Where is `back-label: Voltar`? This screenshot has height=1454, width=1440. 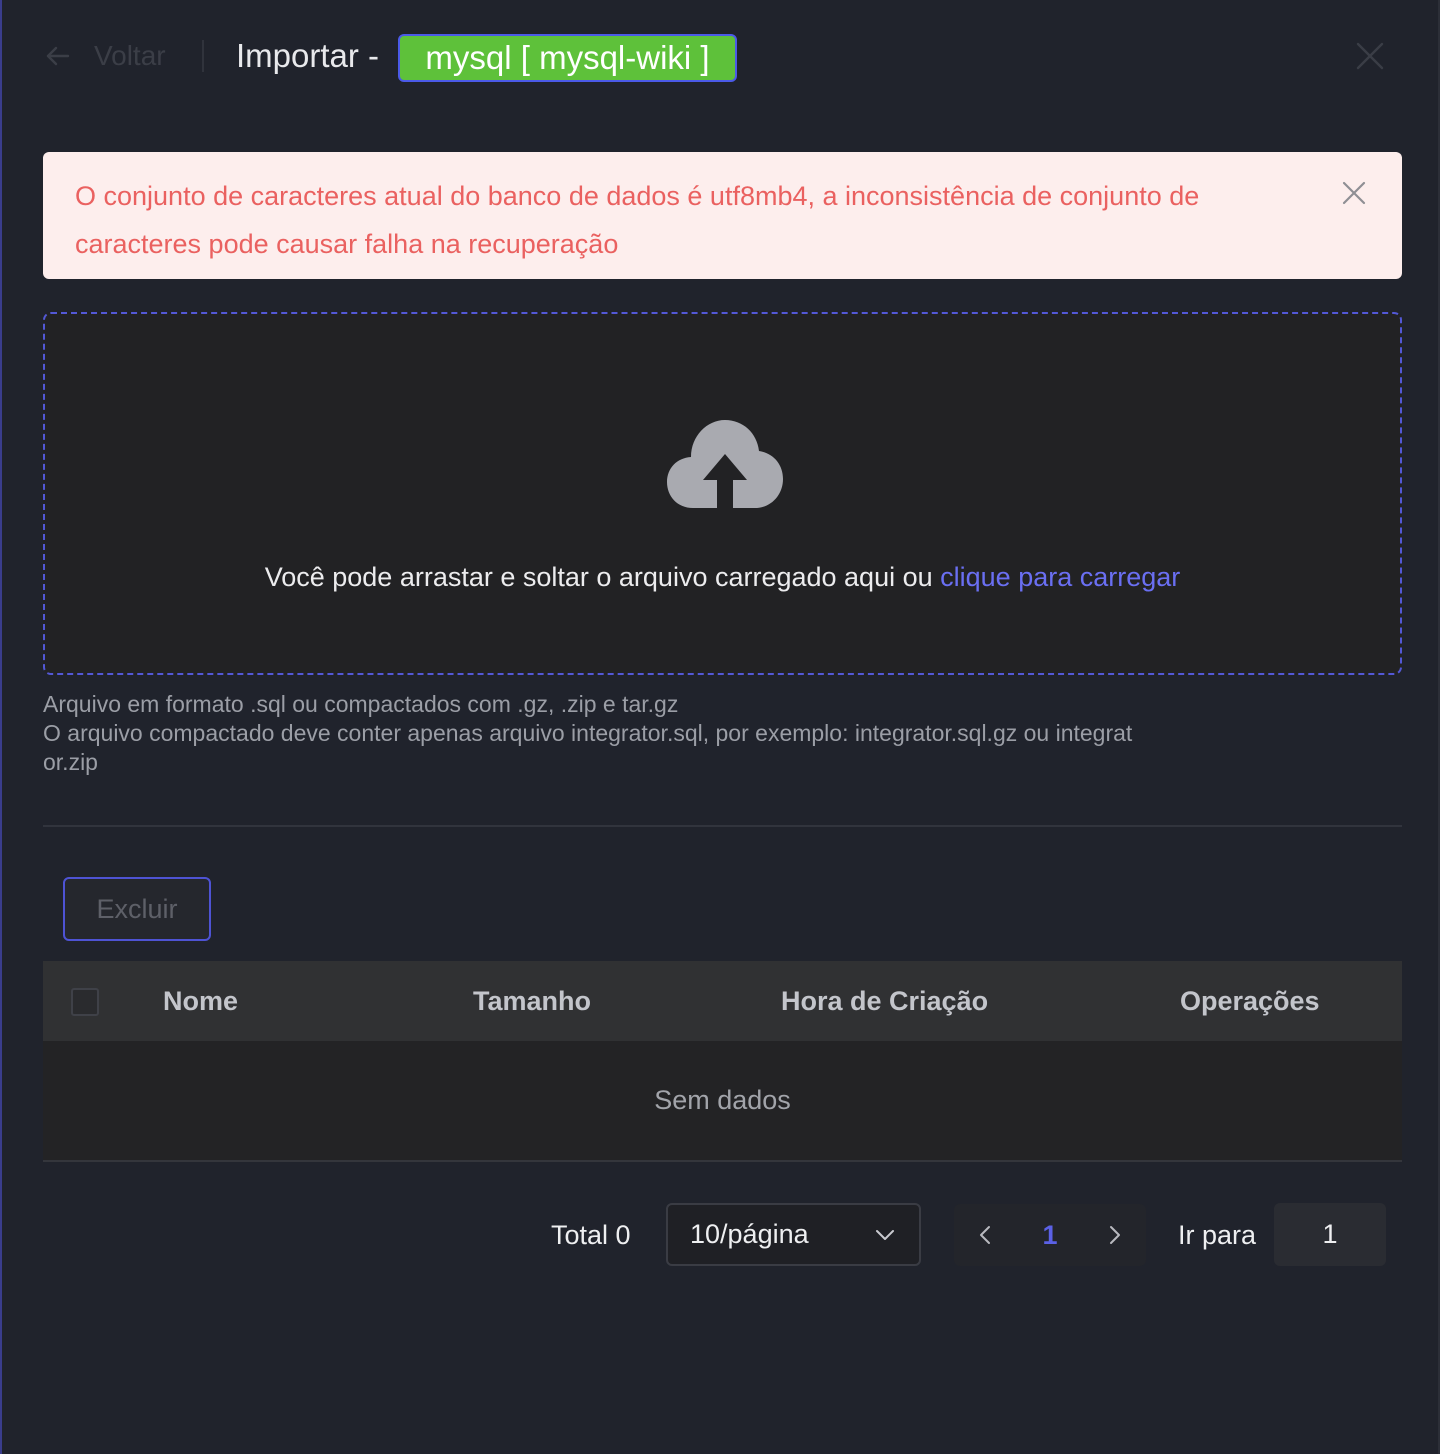 back-label: Voltar is located at coordinates (130, 55).